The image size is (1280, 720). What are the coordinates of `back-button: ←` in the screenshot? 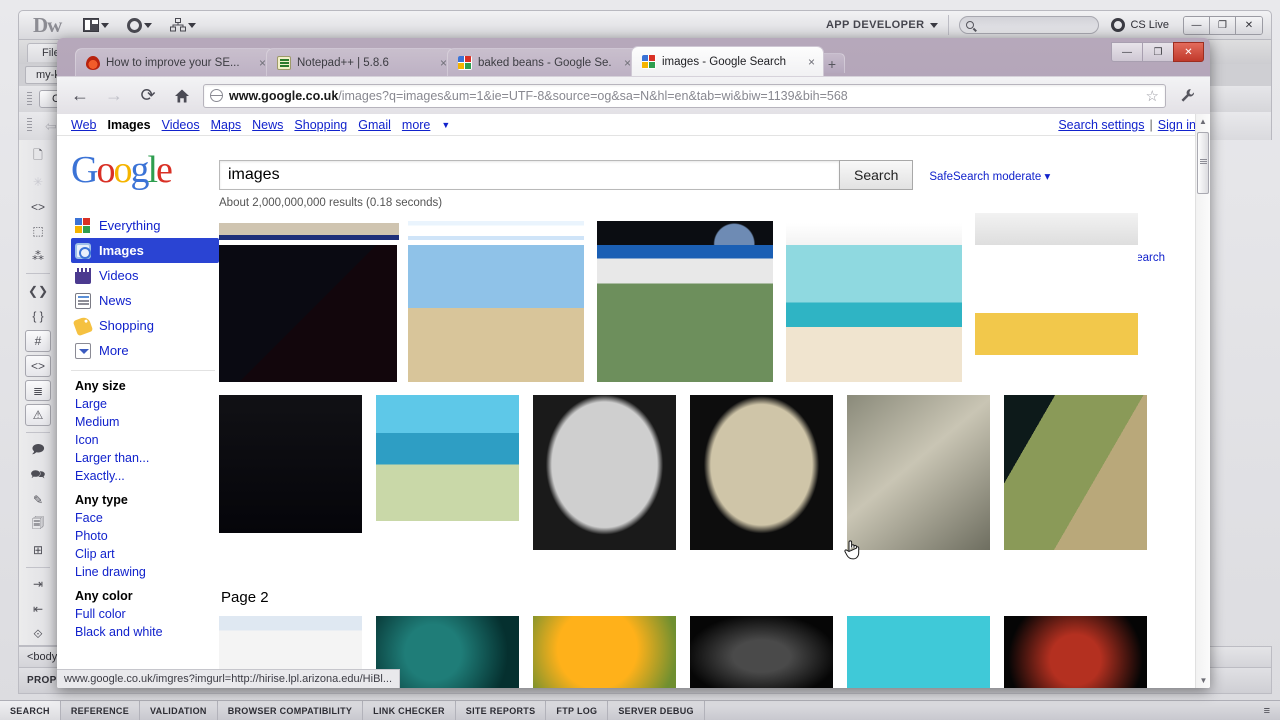 It's located at (80, 96).